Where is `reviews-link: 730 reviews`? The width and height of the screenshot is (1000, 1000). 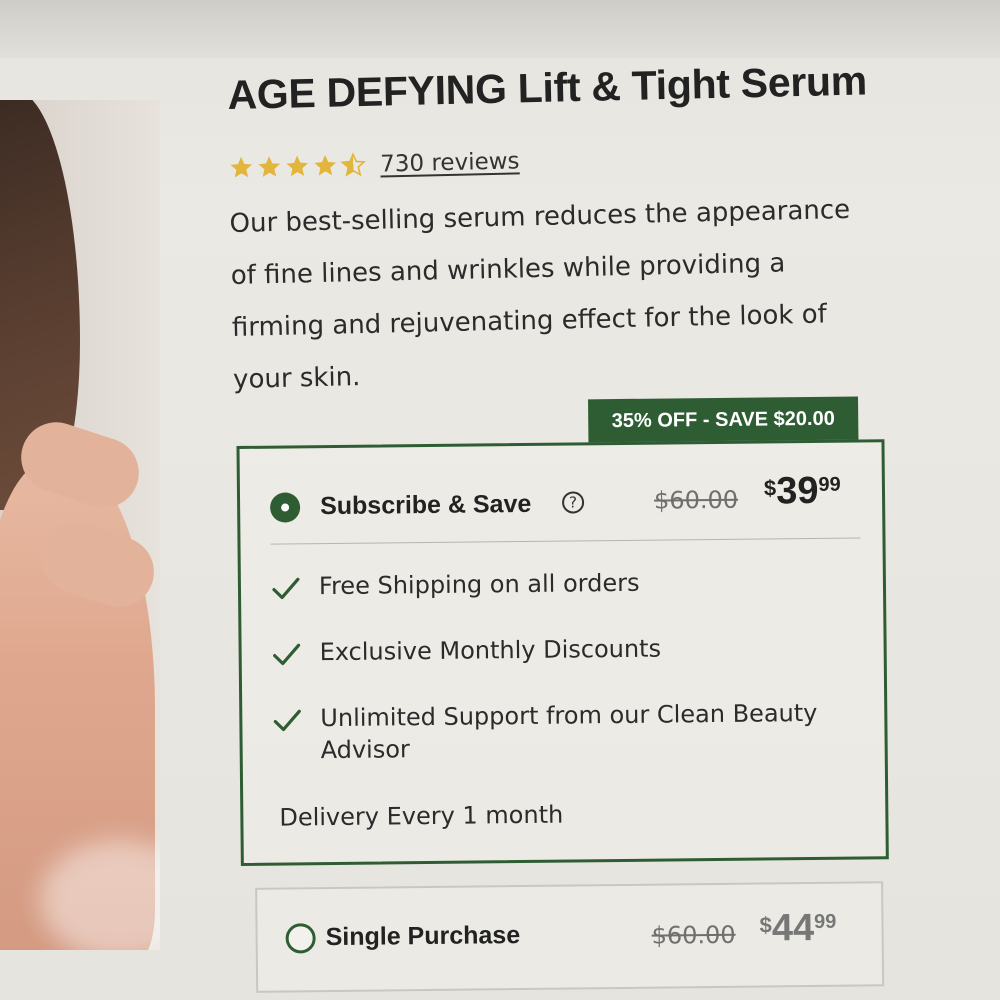
reviews-link: 730 reviews is located at coordinates (450, 162).